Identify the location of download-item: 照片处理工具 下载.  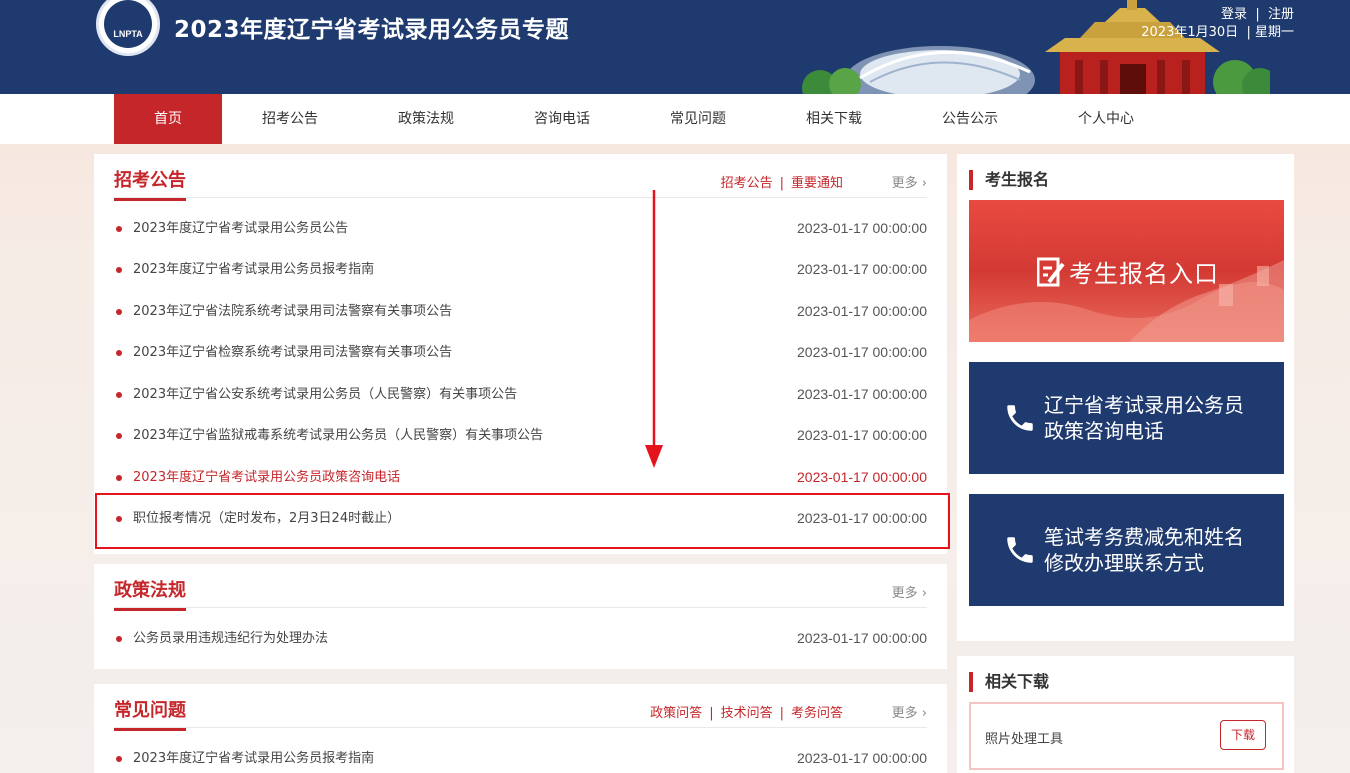
(1126, 736).